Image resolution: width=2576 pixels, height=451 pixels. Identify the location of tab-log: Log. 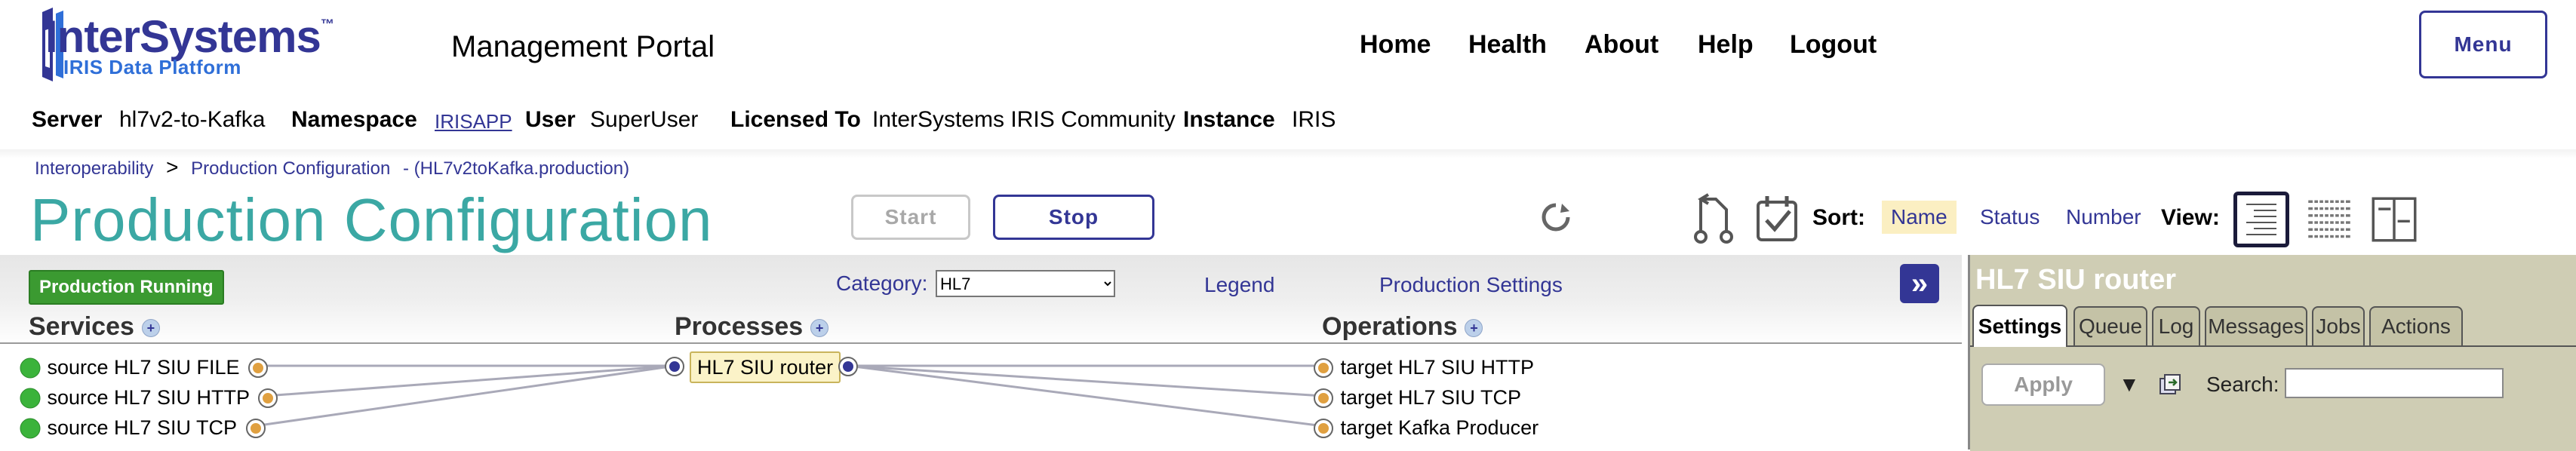
(2176, 325).